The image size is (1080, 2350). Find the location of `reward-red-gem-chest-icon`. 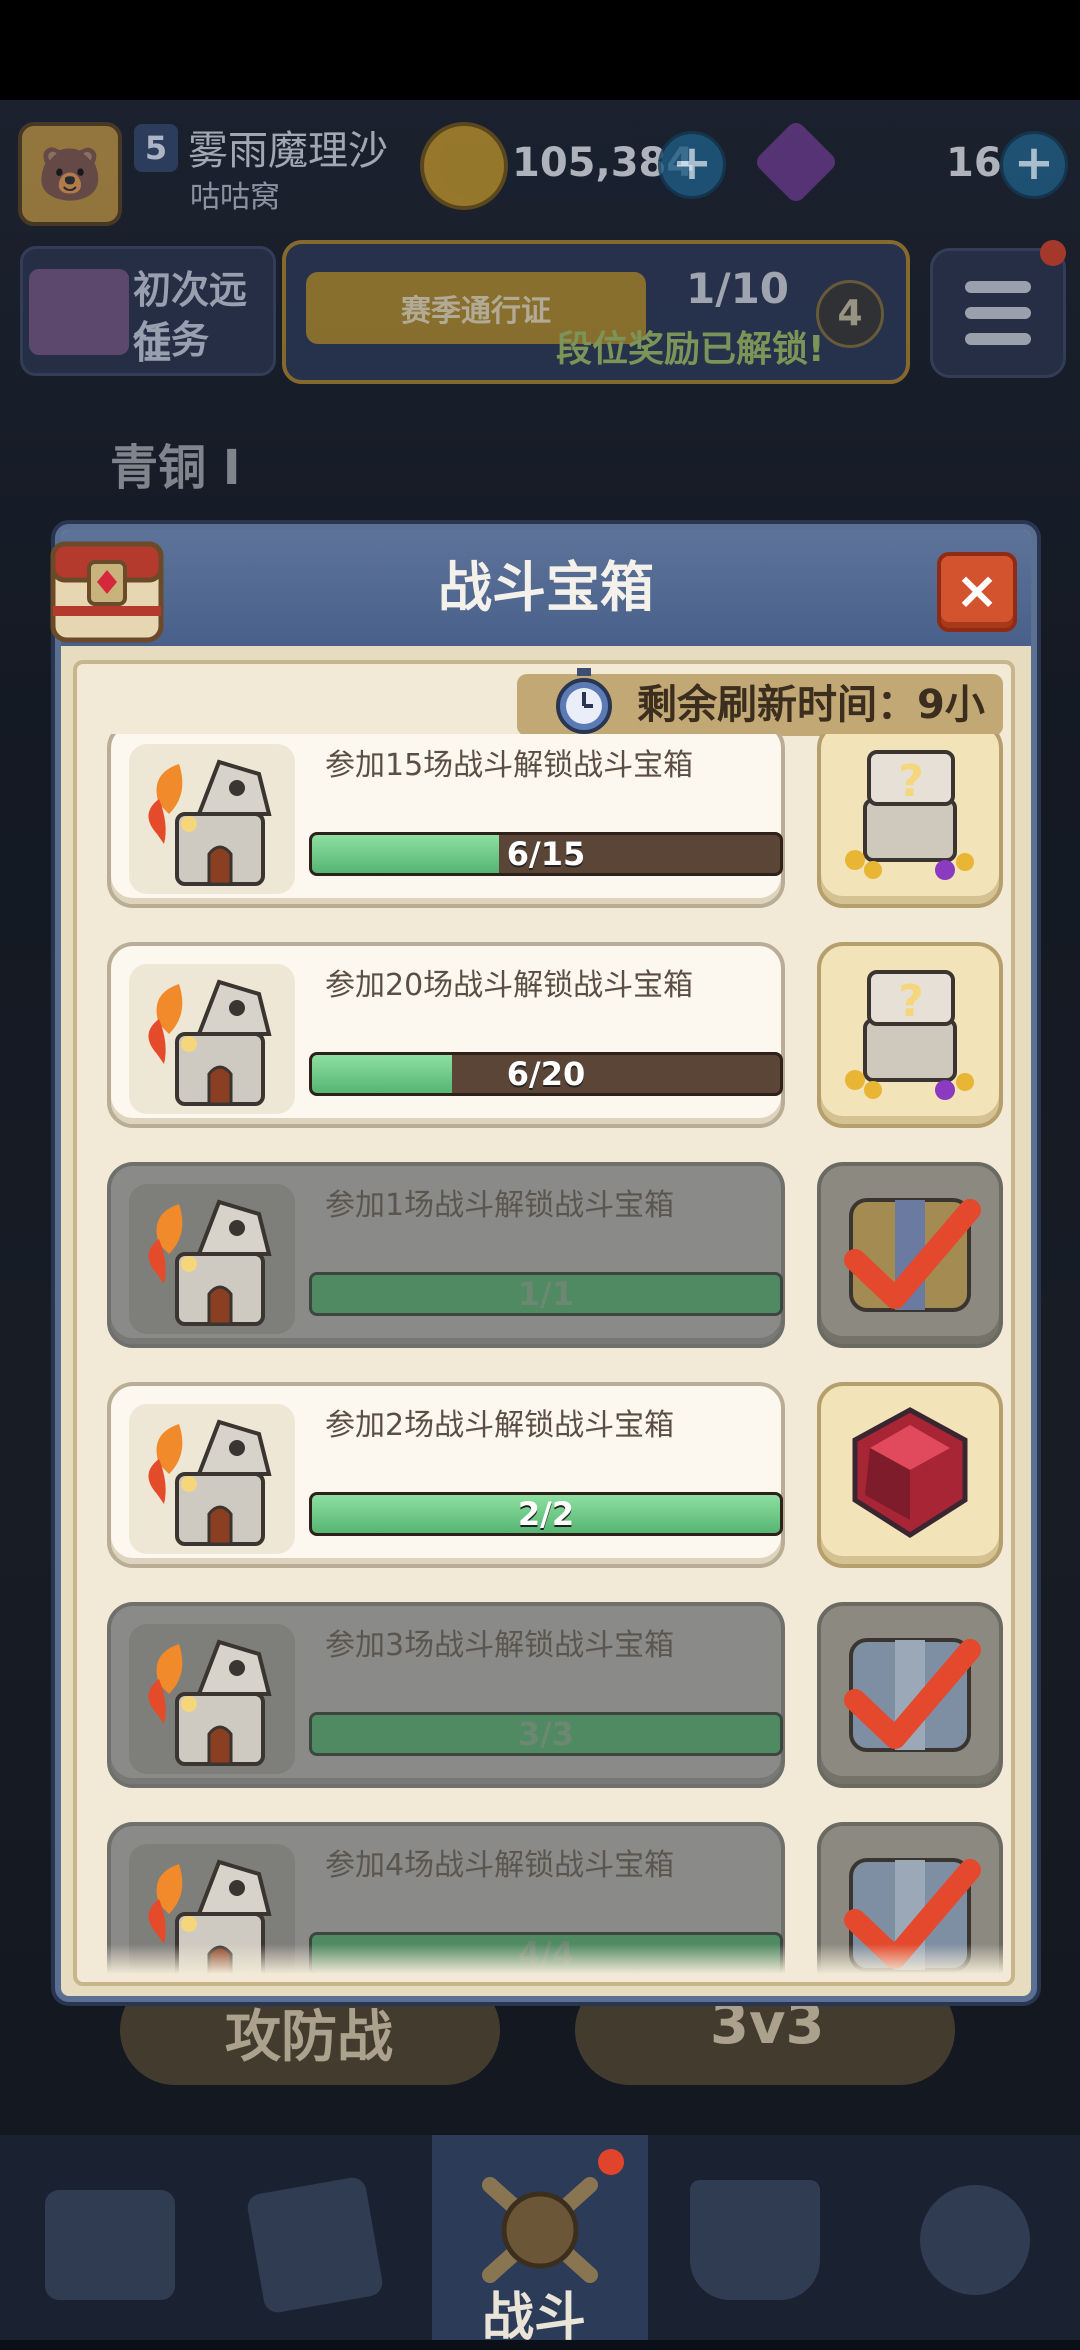

reward-red-gem-chest-icon is located at coordinates (910, 1475).